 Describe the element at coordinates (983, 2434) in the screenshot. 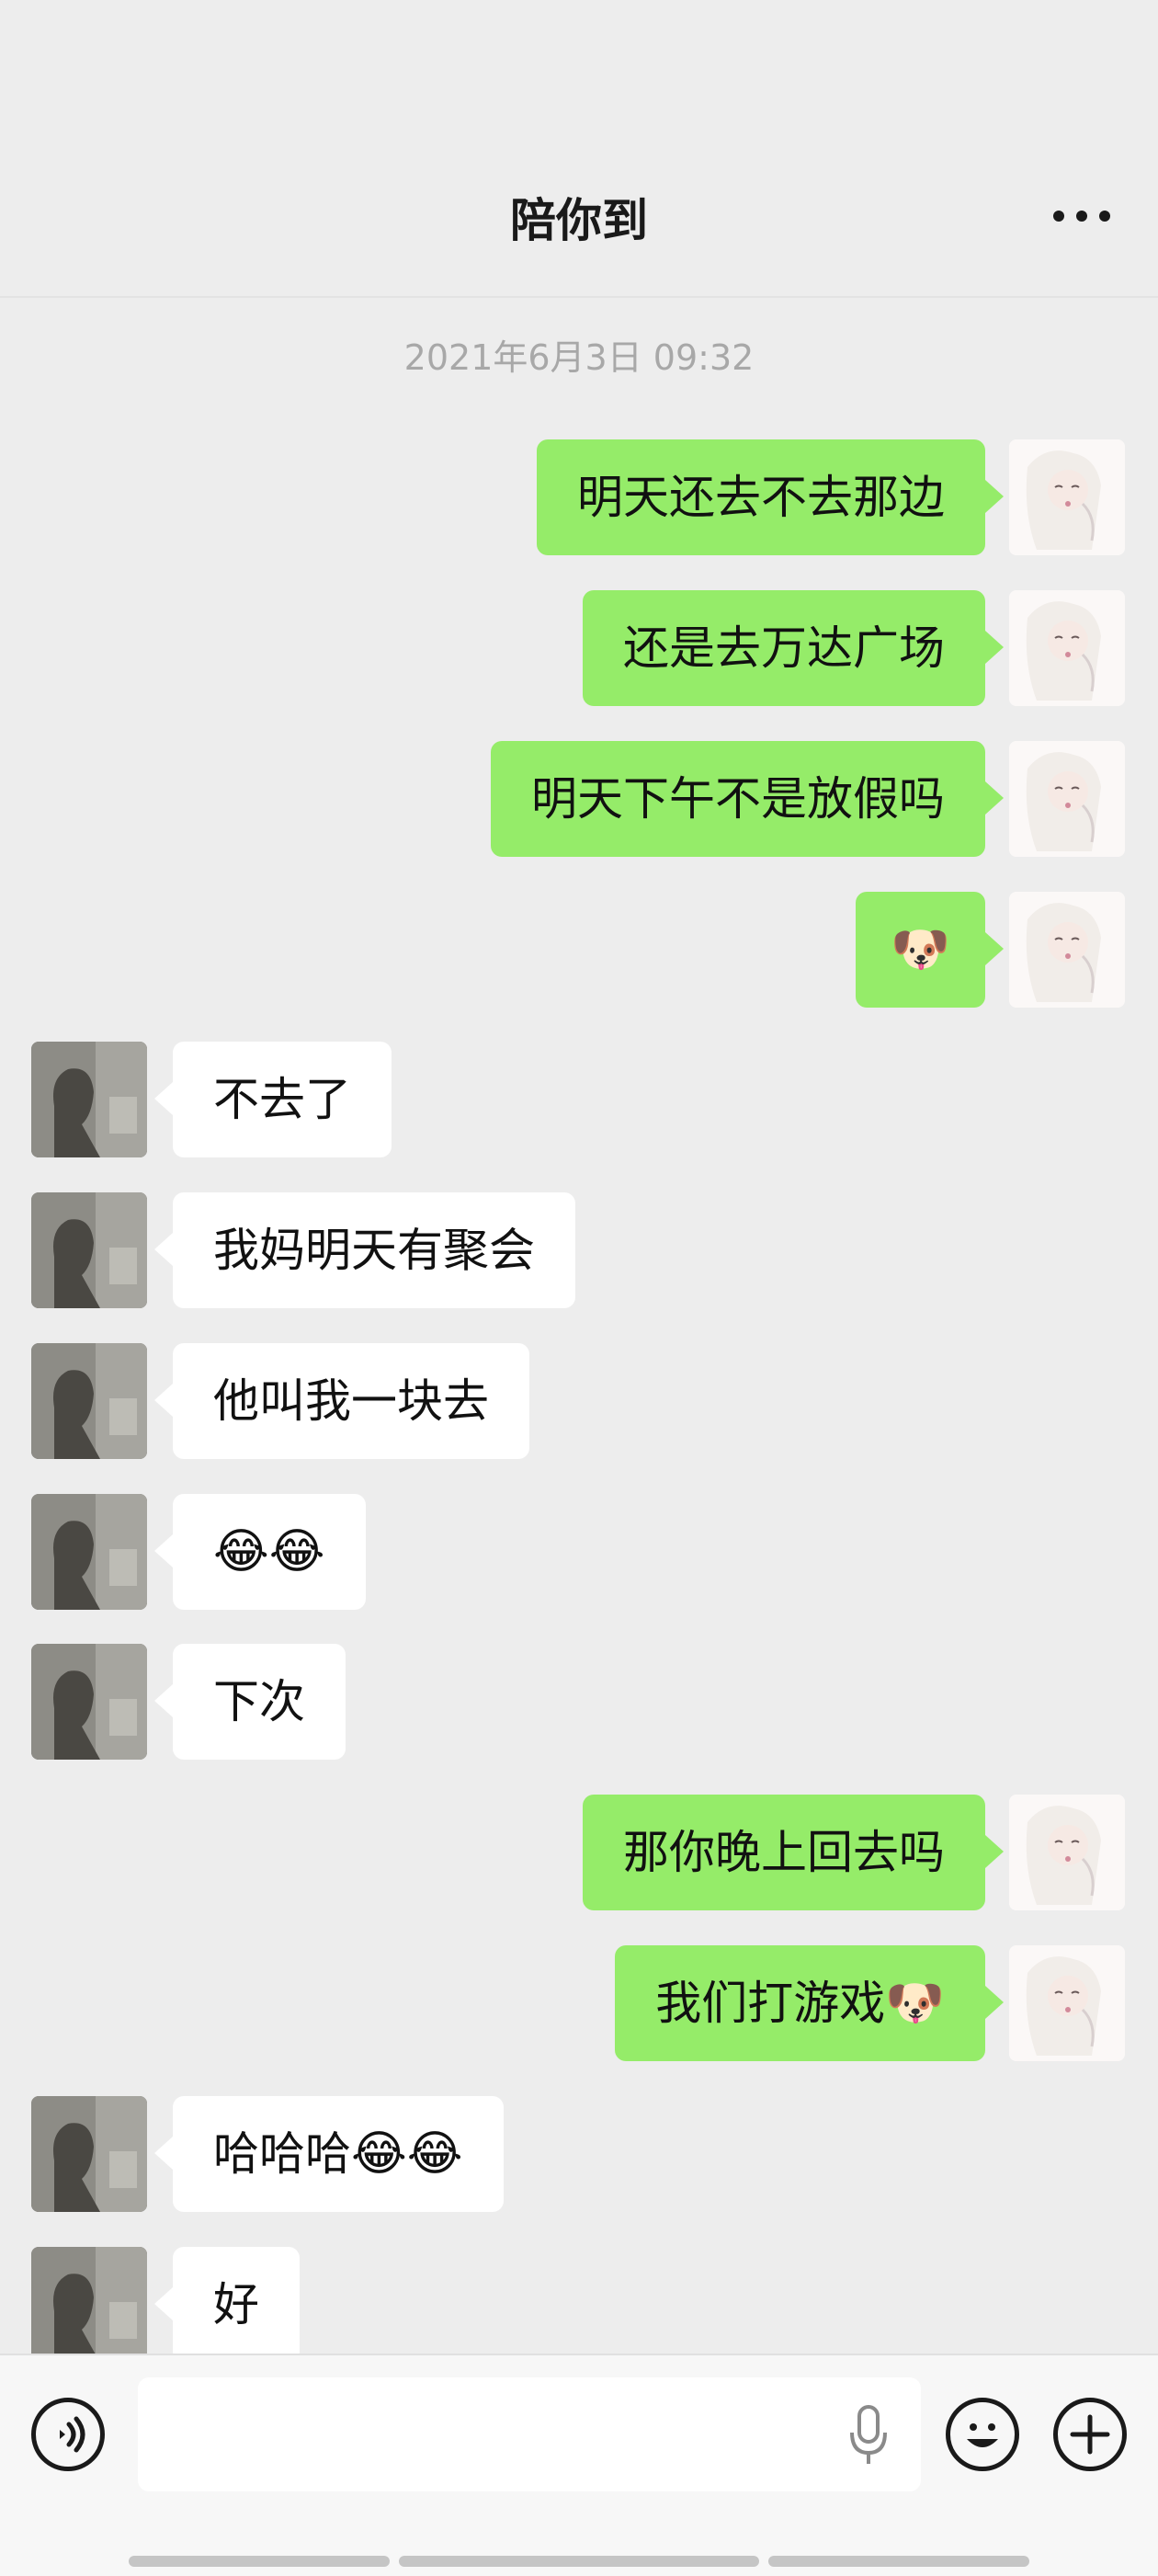

I see `emoji-icon` at that location.